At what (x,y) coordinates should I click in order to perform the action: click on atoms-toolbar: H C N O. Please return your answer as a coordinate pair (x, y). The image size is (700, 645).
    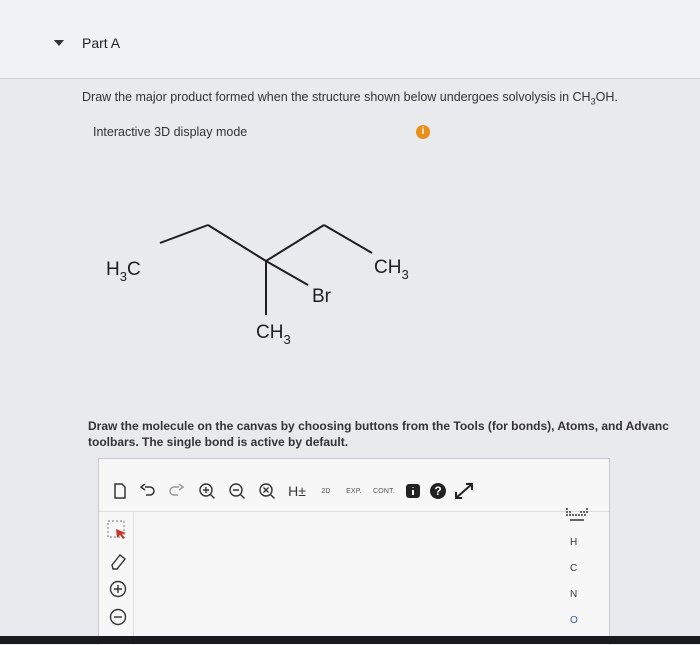
    Looking at the image, I should click on (575, 572).